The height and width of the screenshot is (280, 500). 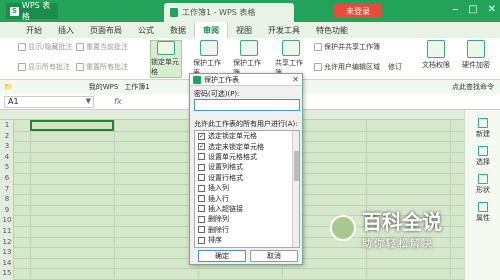 I want to click on comment-icon, so click(x=80, y=67).